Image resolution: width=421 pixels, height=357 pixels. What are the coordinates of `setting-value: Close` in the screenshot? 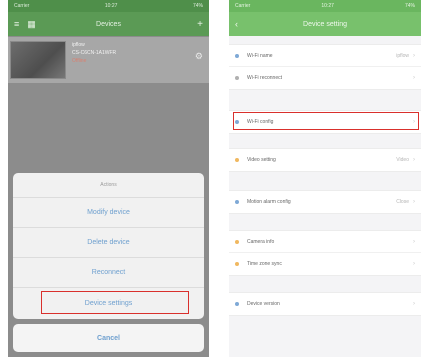 It's located at (402, 202).